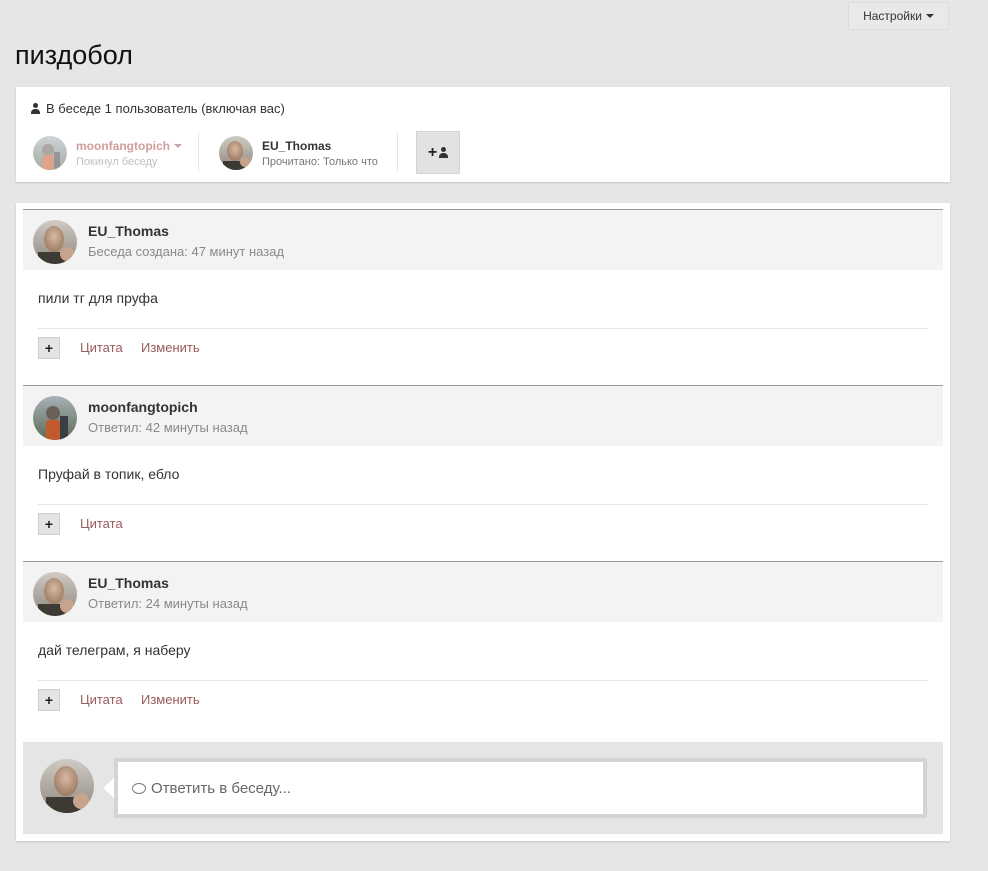 This screenshot has width=988, height=871. I want to click on settings-label: Настройки, so click(892, 16).